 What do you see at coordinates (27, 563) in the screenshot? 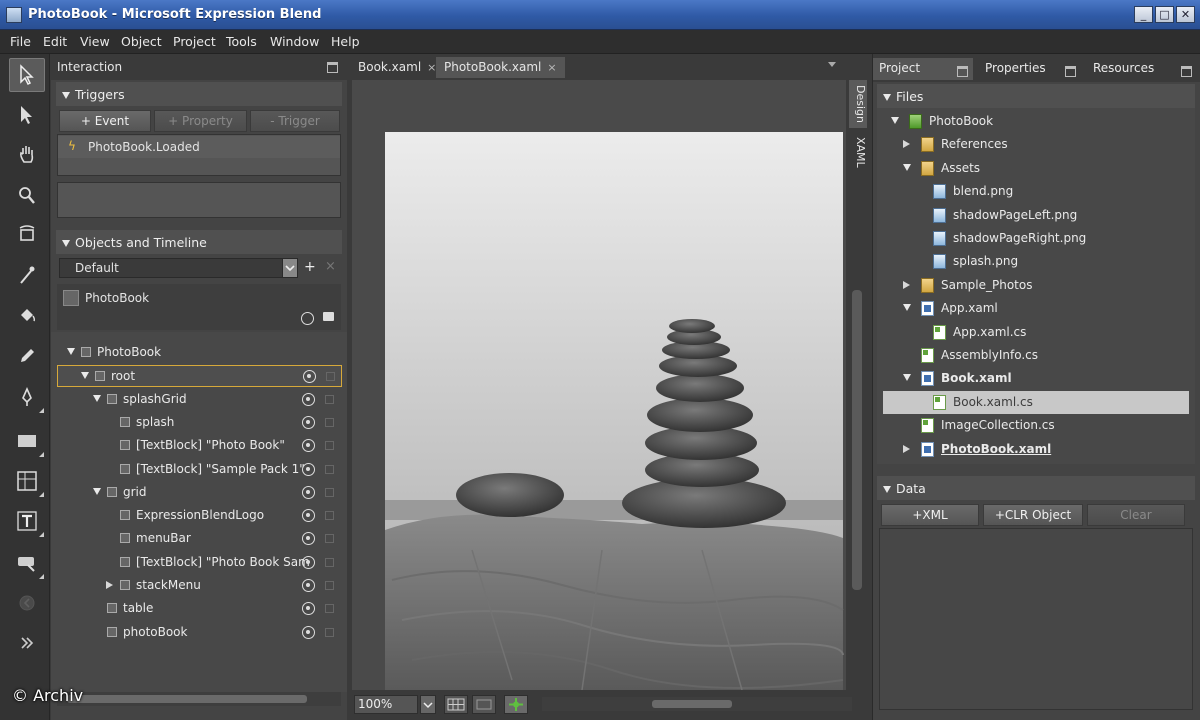
I see `asset-tool-icon` at bounding box center [27, 563].